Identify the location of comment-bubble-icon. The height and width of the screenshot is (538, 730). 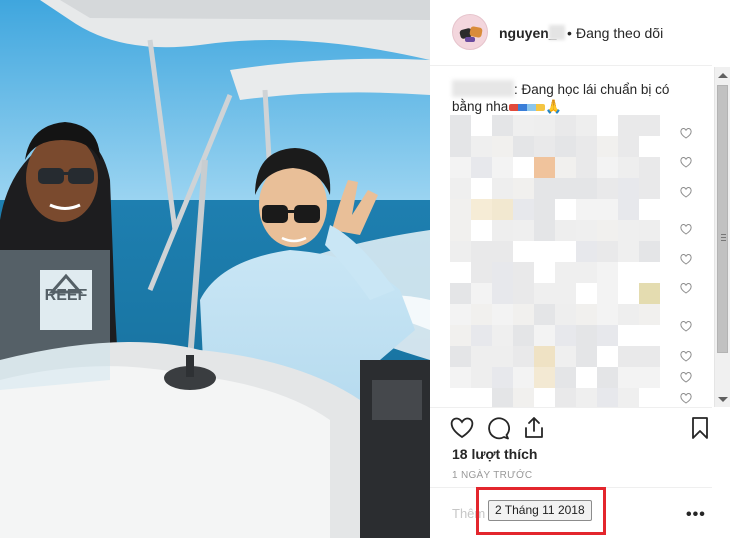
(498, 428).